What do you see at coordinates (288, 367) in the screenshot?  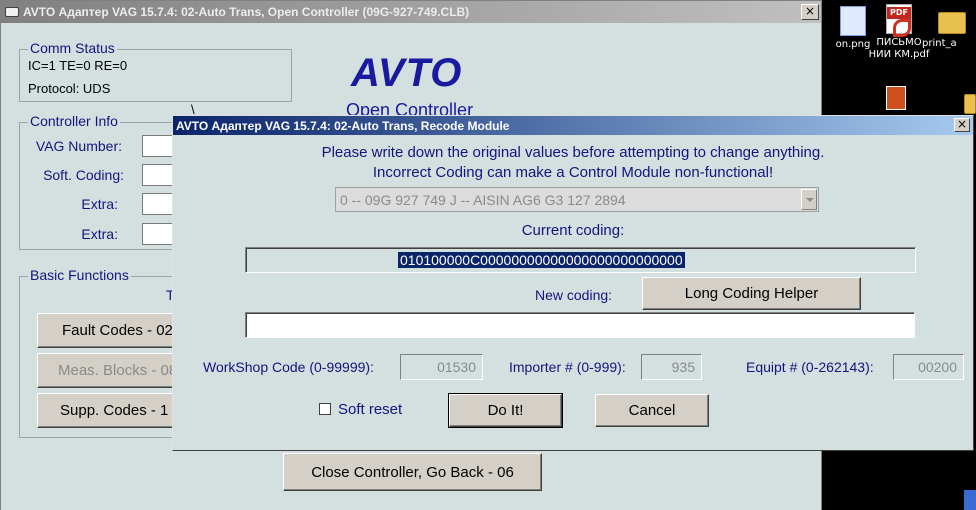 I see `workshop-code-label: WorkShop Code (0-99999):` at bounding box center [288, 367].